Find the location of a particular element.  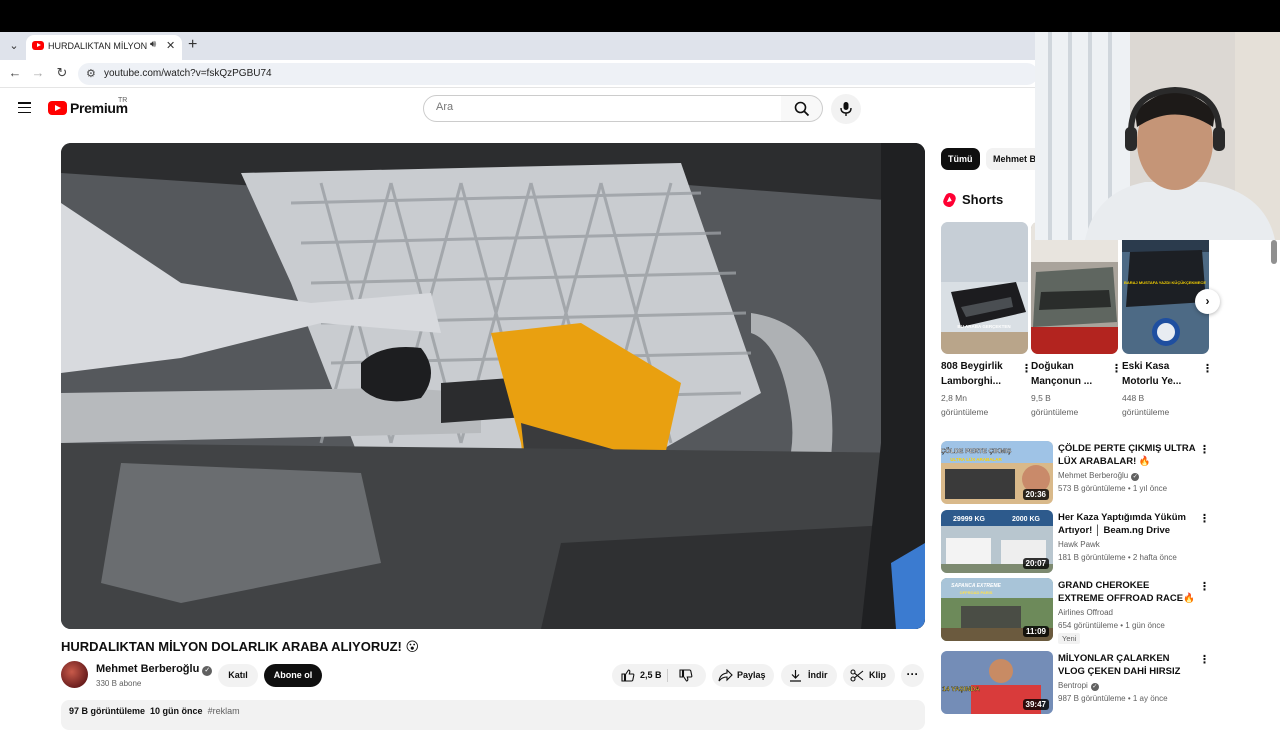

browser-tab: HURDALIKTAN MİLYON DO 🔊︎ ✕ is located at coordinates (104, 47).